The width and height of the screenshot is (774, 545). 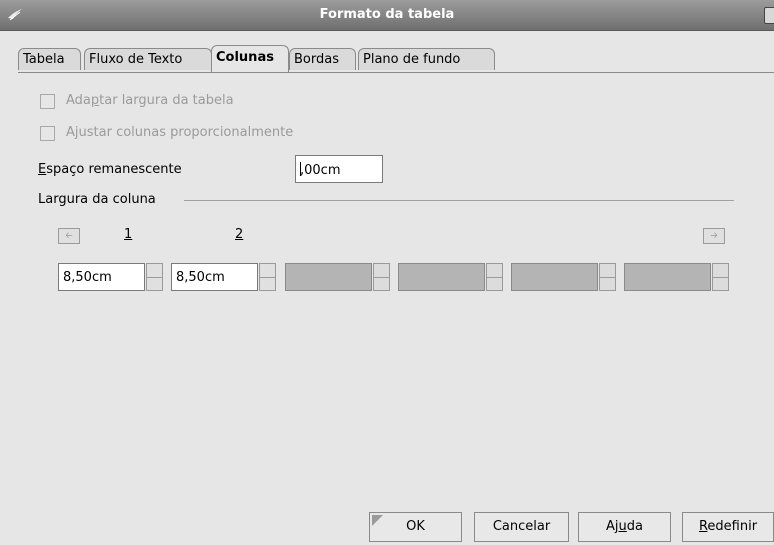 What do you see at coordinates (180, 132) in the screenshot?
I see `adjust-columns-label: Ajustar colunas proporcionalmente` at bounding box center [180, 132].